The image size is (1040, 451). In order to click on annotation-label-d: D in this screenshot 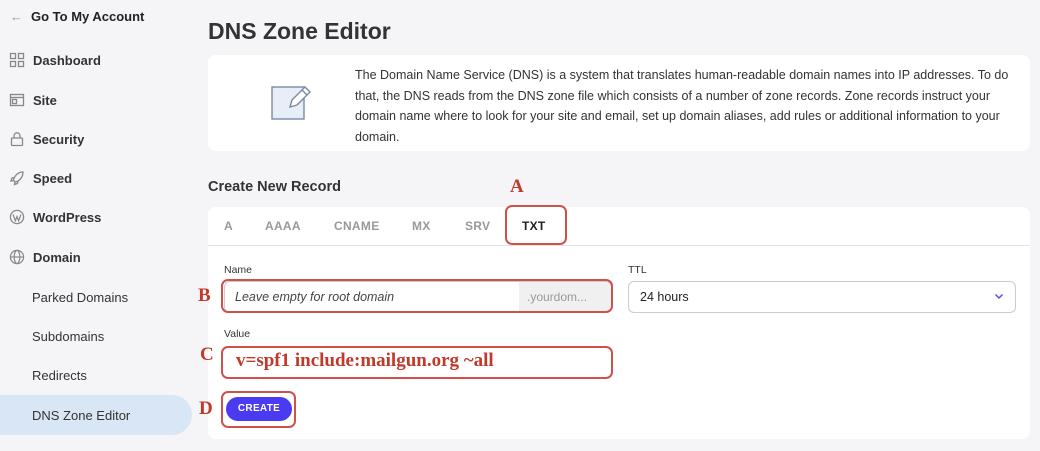, I will do `click(206, 408)`.